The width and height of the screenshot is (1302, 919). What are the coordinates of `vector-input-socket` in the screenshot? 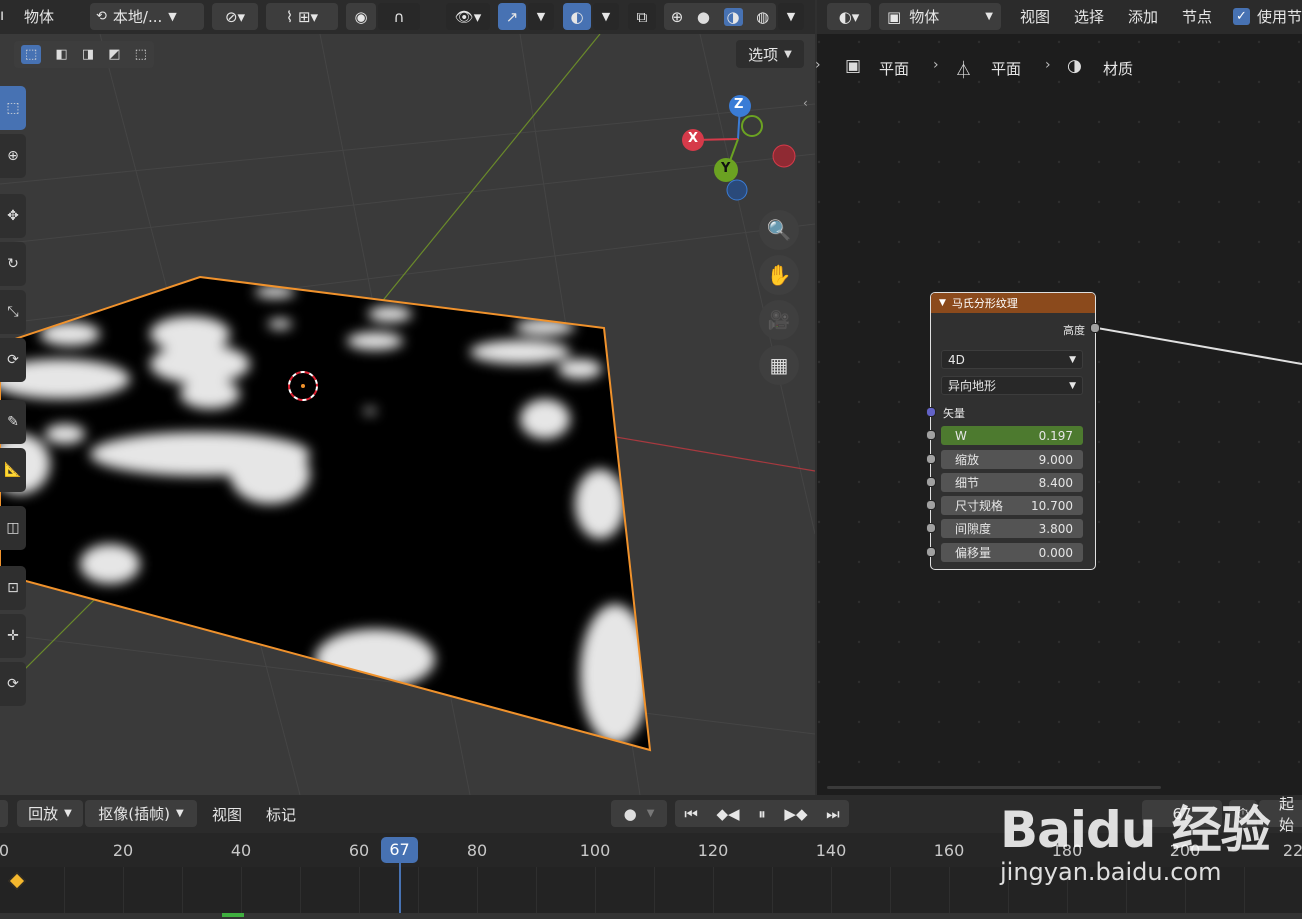 It's located at (931, 412).